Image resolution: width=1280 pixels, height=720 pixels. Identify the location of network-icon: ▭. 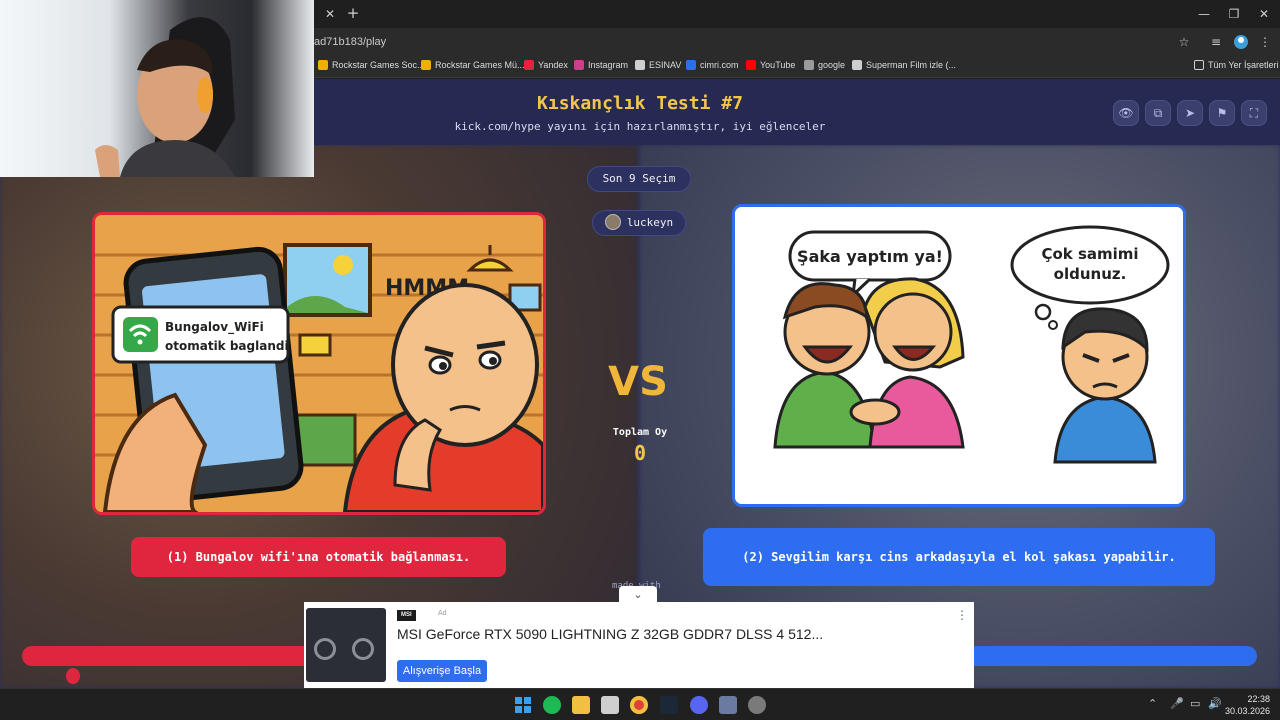
(1195, 703).